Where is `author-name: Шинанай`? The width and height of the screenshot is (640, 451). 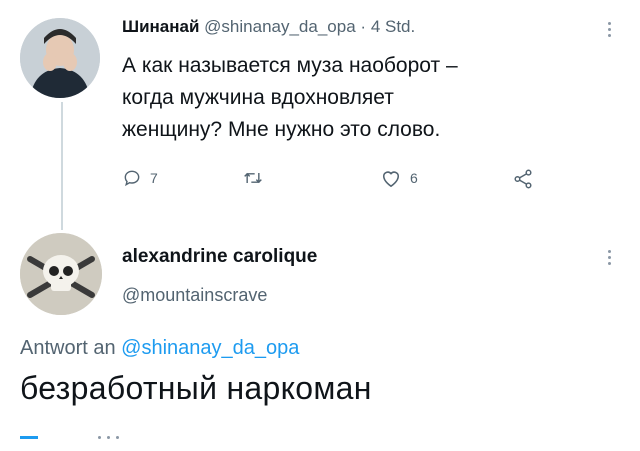 author-name: Шинанай is located at coordinates (160, 26).